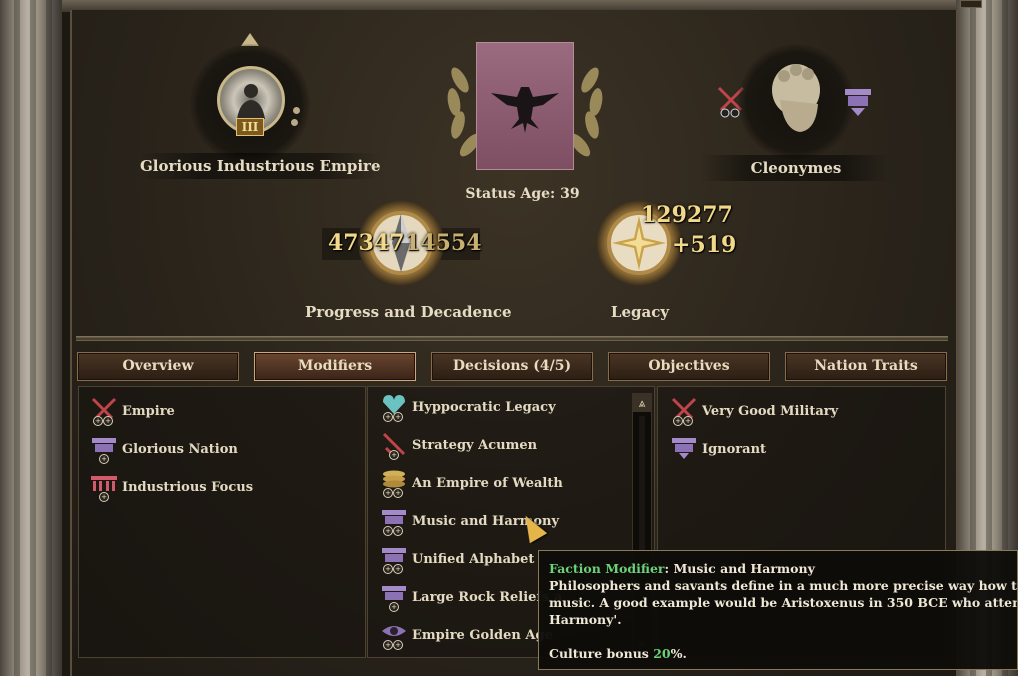 The image size is (1018, 676). Describe the element at coordinates (795, 98) in the screenshot. I see `ruler-portrait` at that location.